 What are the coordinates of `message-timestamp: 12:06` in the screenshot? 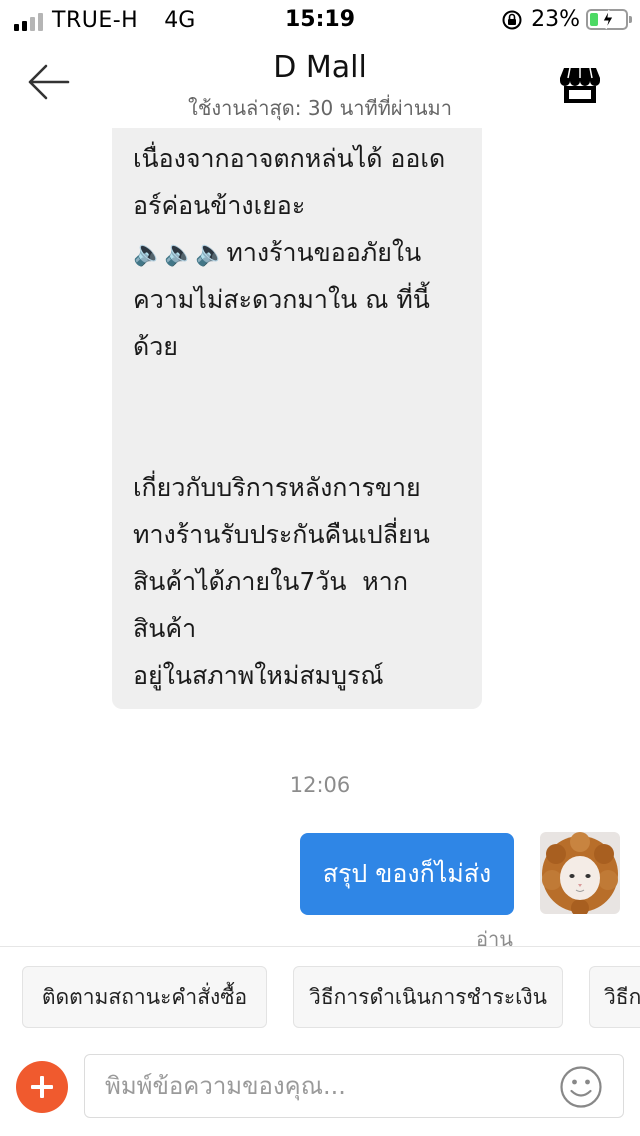 It's located at (320, 785).